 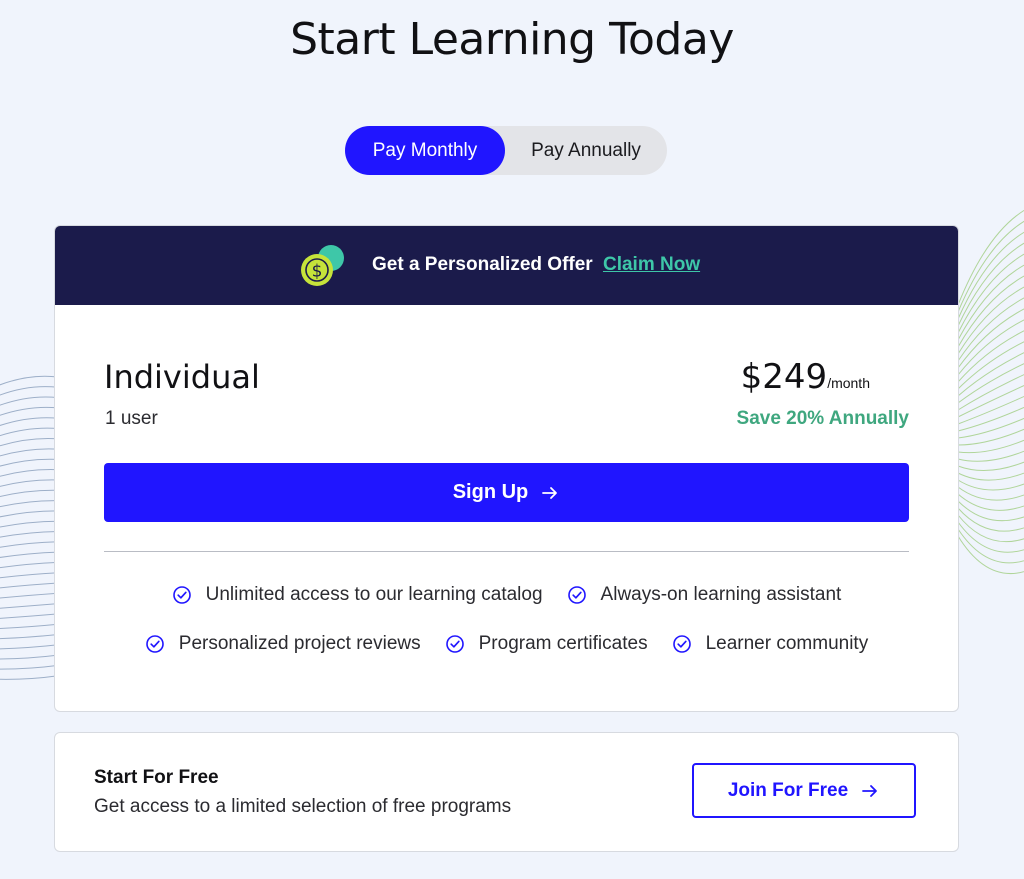 I want to click on plan-users: 1 user, so click(x=131, y=418).